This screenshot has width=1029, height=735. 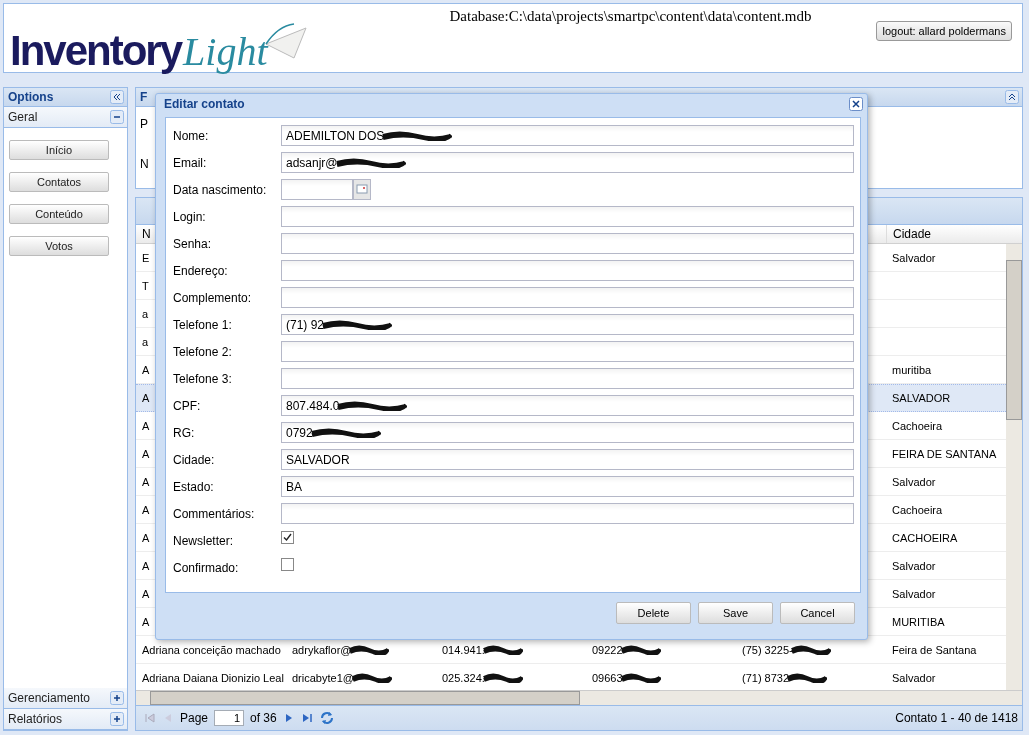 What do you see at coordinates (326, 718) in the screenshot?
I see `refresh-icon` at bounding box center [326, 718].